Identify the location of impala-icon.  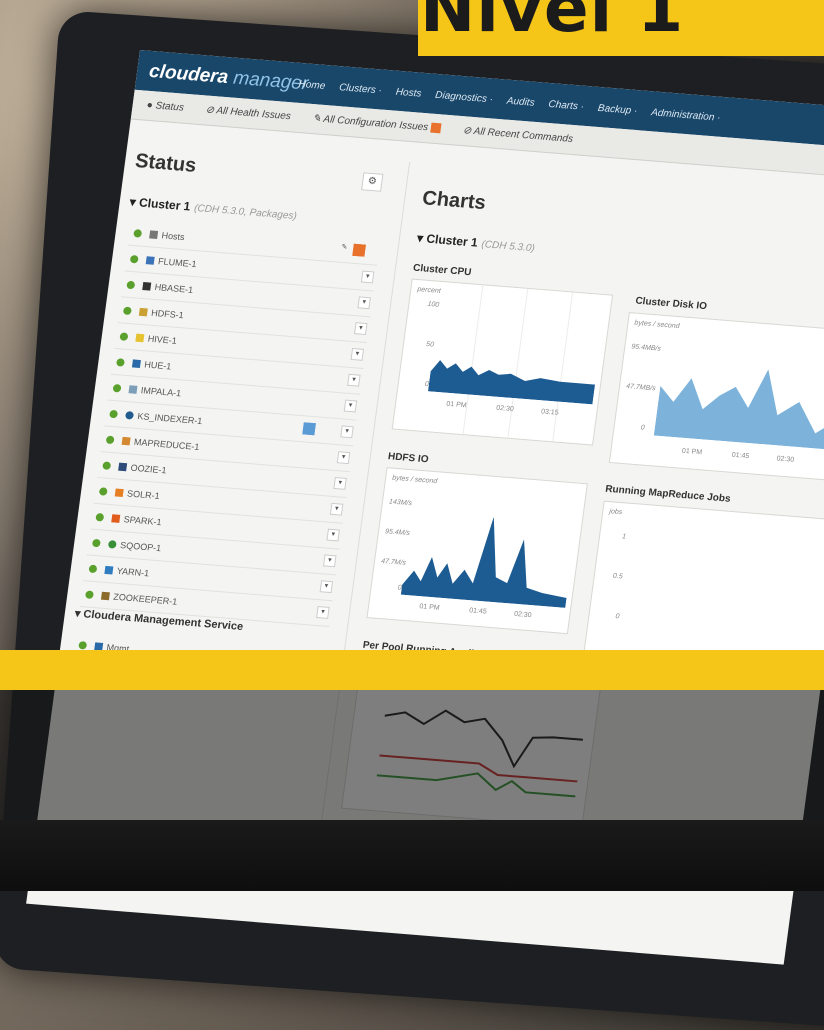
(133, 389).